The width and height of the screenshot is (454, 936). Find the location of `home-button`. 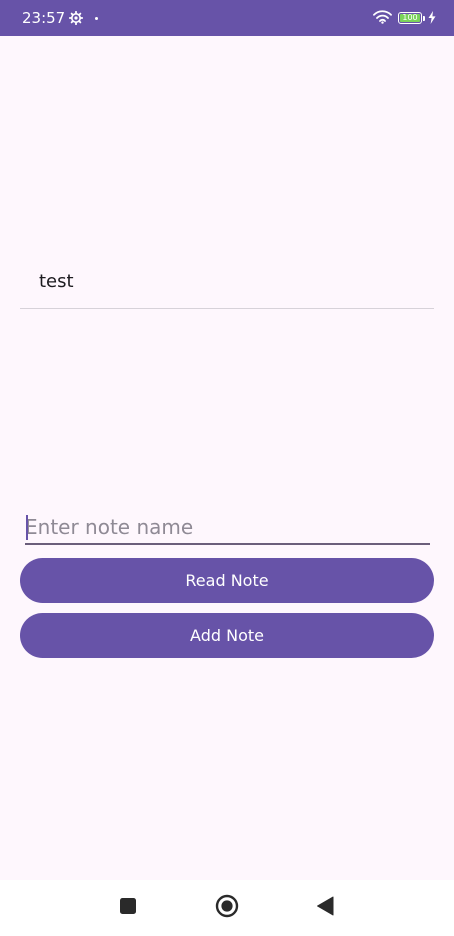

home-button is located at coordinates (227, 908).